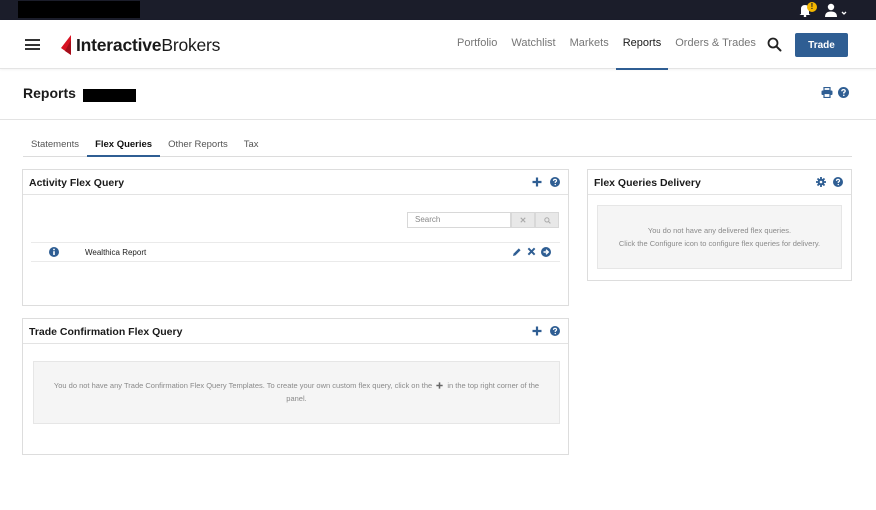 This screenshot has height=510, width=876. I want to click on redacted-account, so click(79, 9).